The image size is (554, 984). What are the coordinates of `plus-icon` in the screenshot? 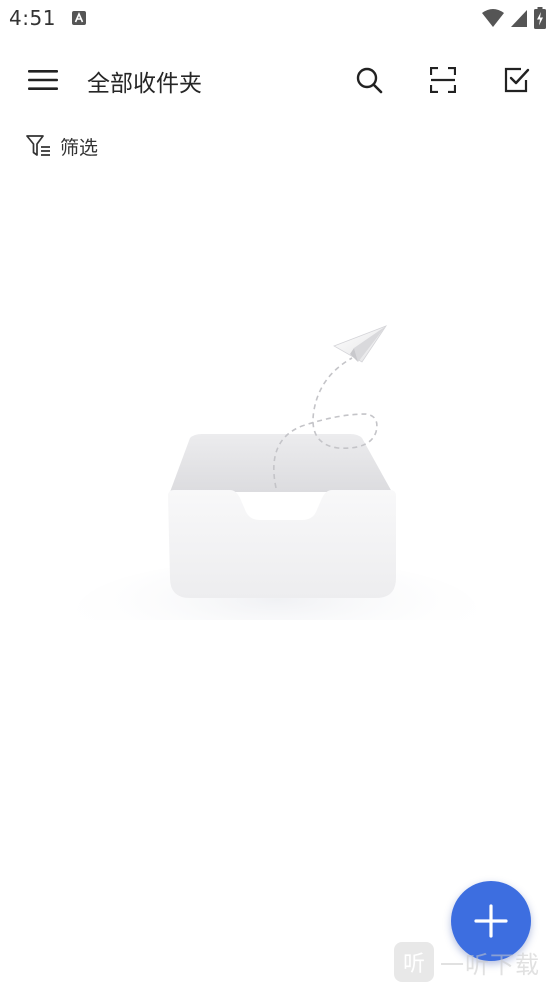 It's located at (491, 921).